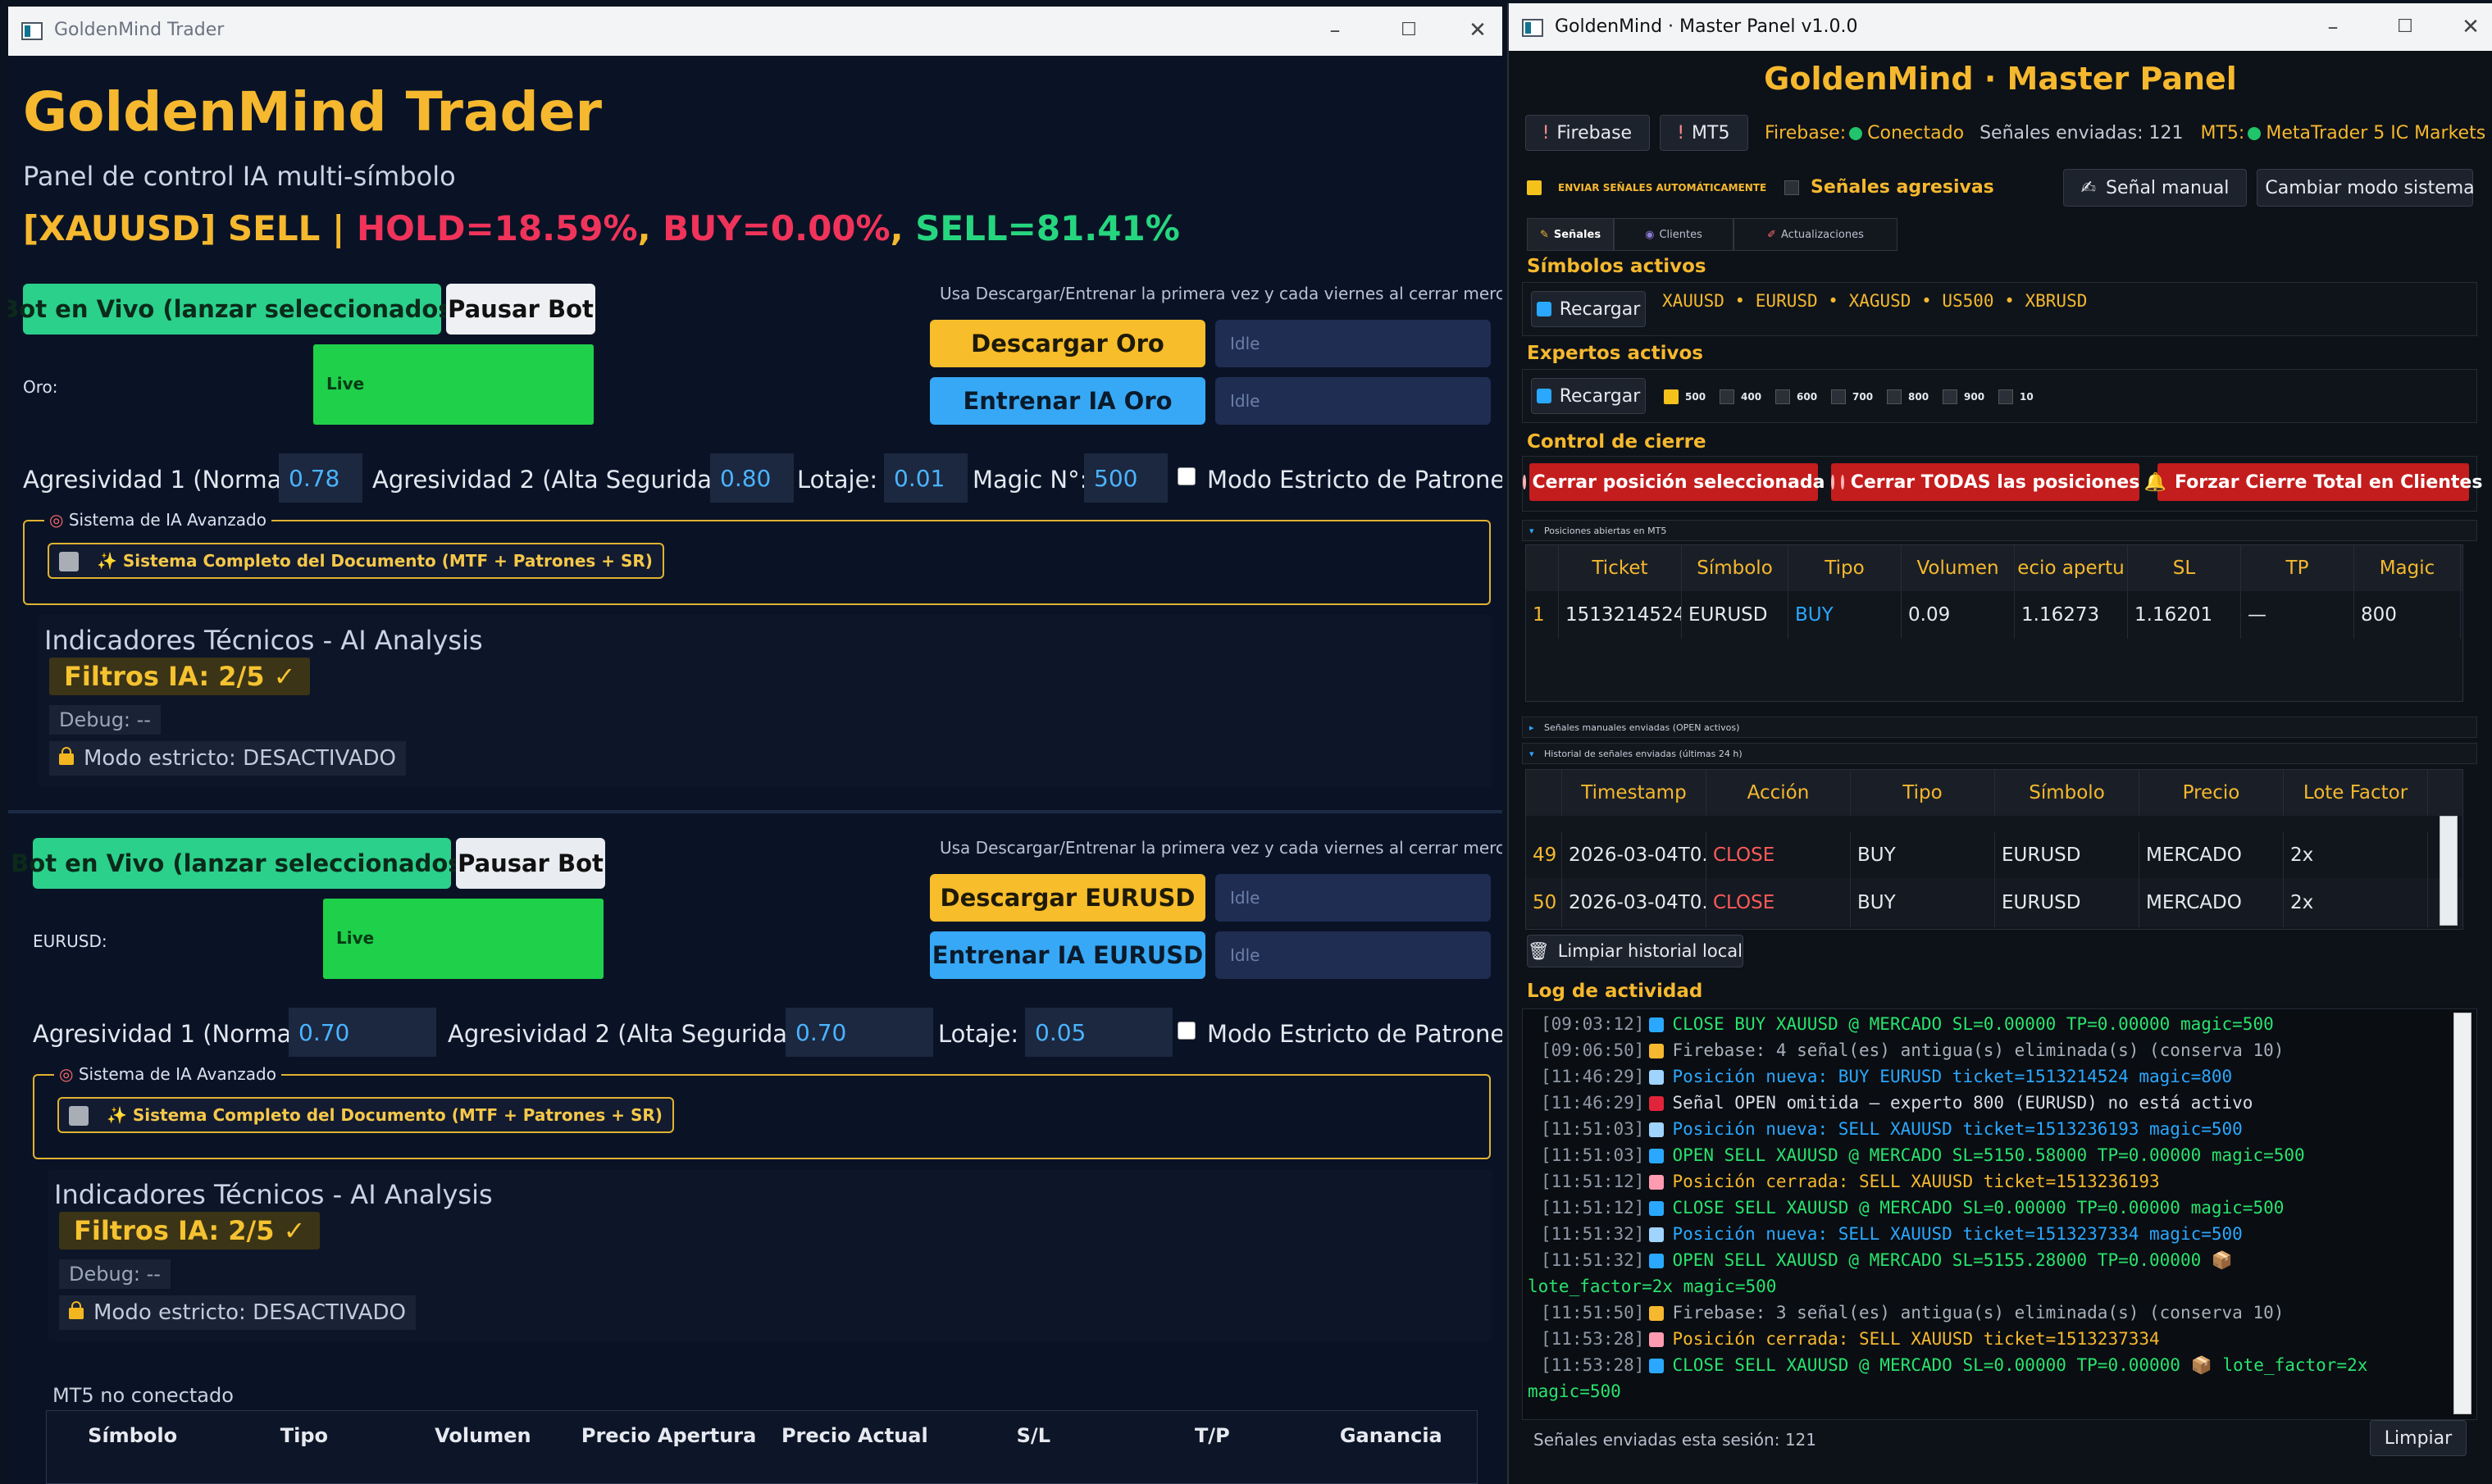  What do you see at coordinates (1354, 1034) in the screenshot?
I see `strict-pattern-label: Modo Estricto de Patrones` at bounding box center [1354, 1034].